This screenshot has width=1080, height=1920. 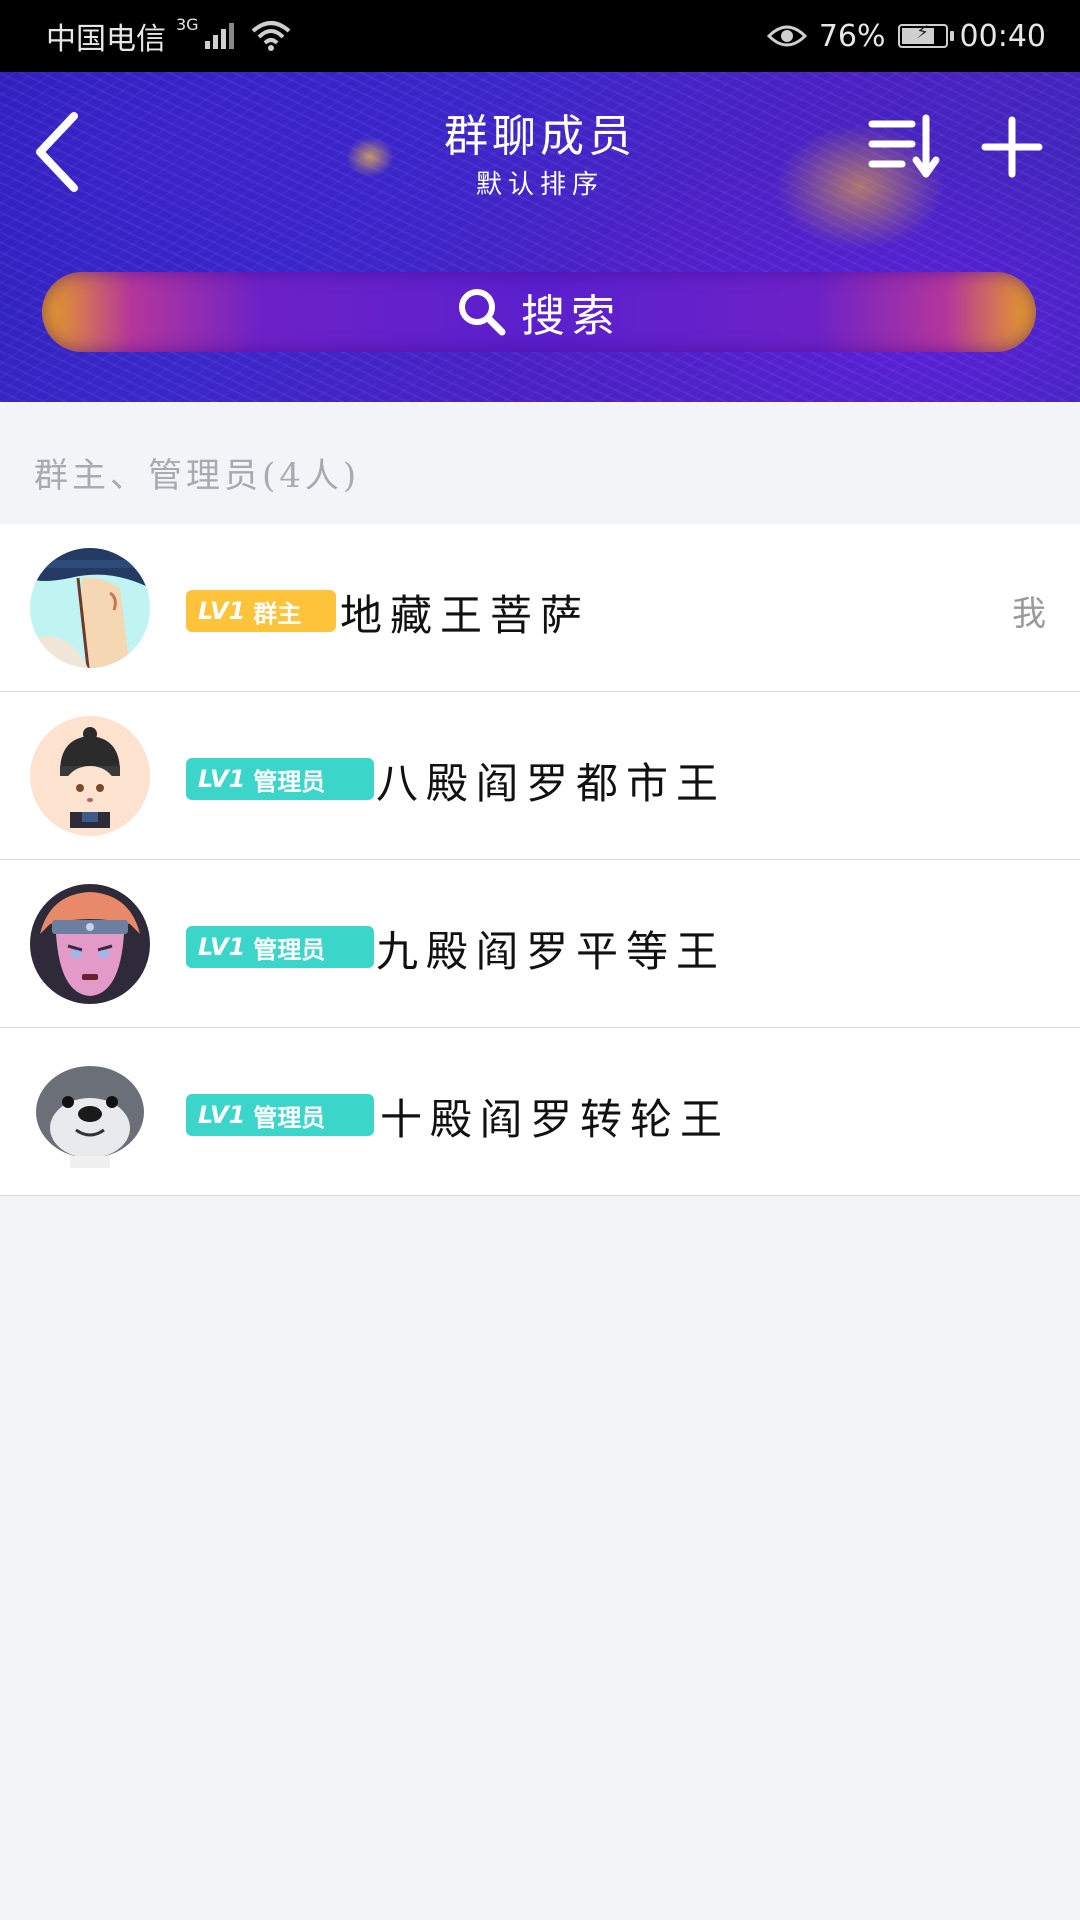 What do you see at coordinates (106, 39) in the screenshot?
I see `carrier-label: 中国电信` at bounding box center [106, 39].